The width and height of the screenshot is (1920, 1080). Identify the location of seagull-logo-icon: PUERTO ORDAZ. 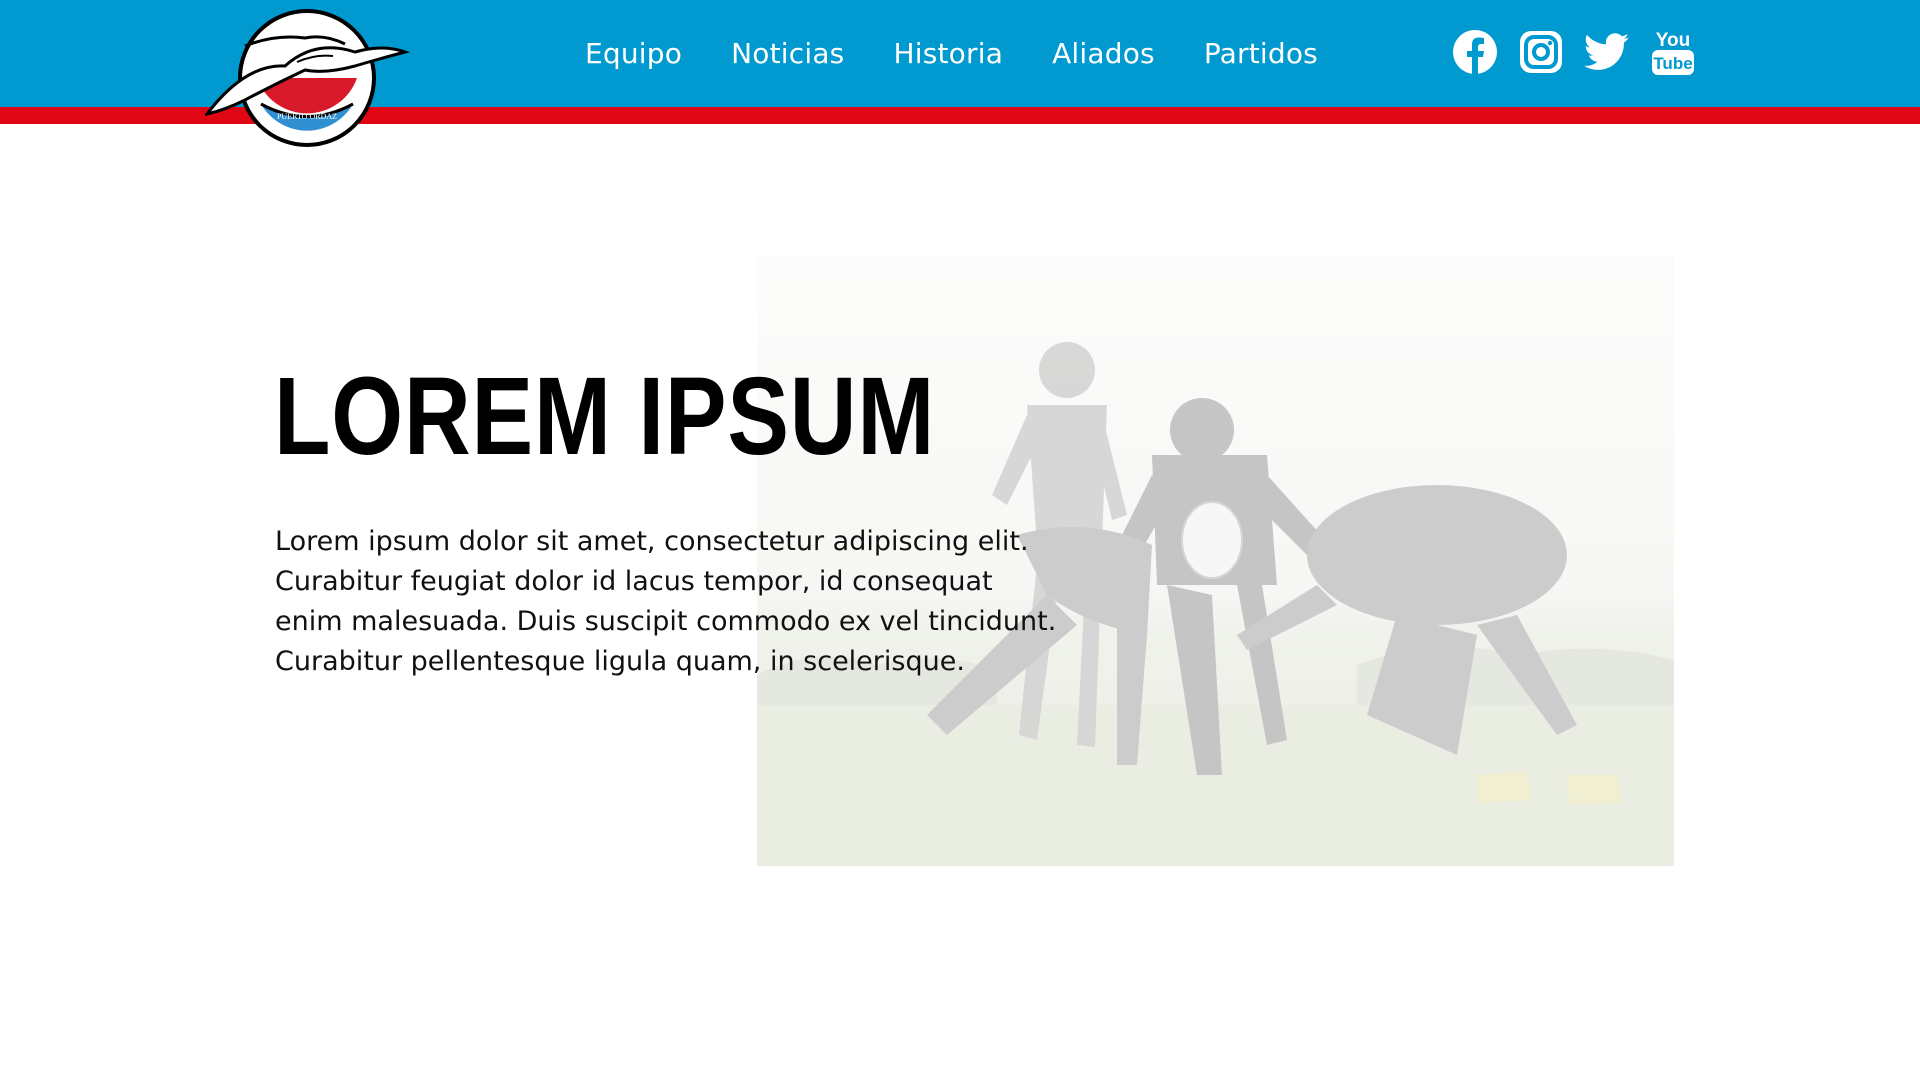
(306, 78).